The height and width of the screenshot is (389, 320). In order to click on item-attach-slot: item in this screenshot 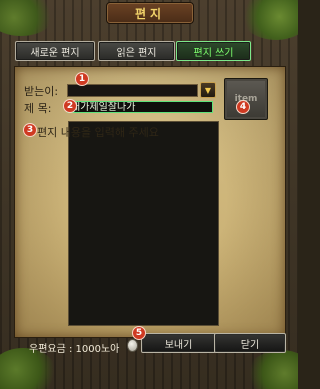, I will do `click(246, 99)`.